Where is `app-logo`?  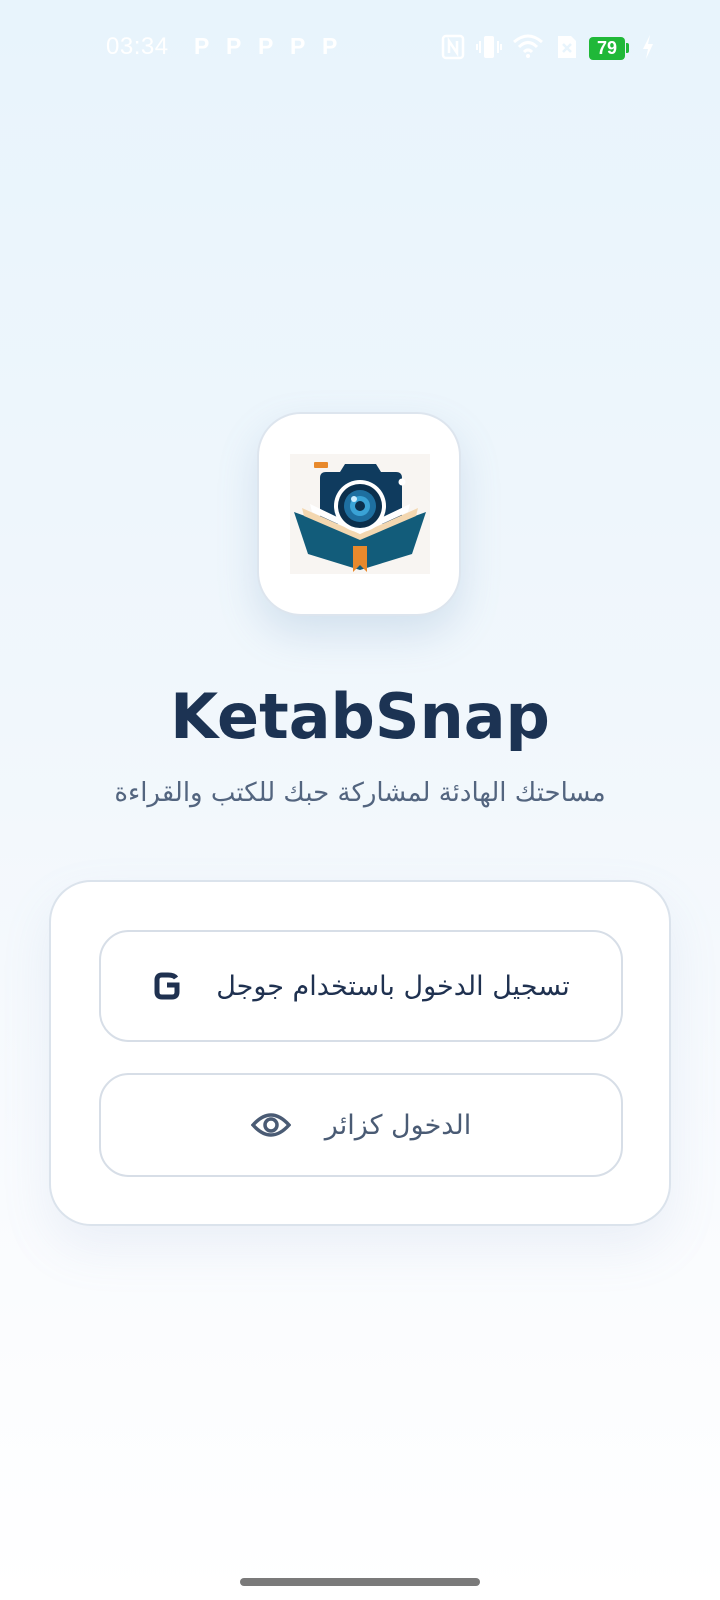 app-logo is located at coordinates (359, 514).